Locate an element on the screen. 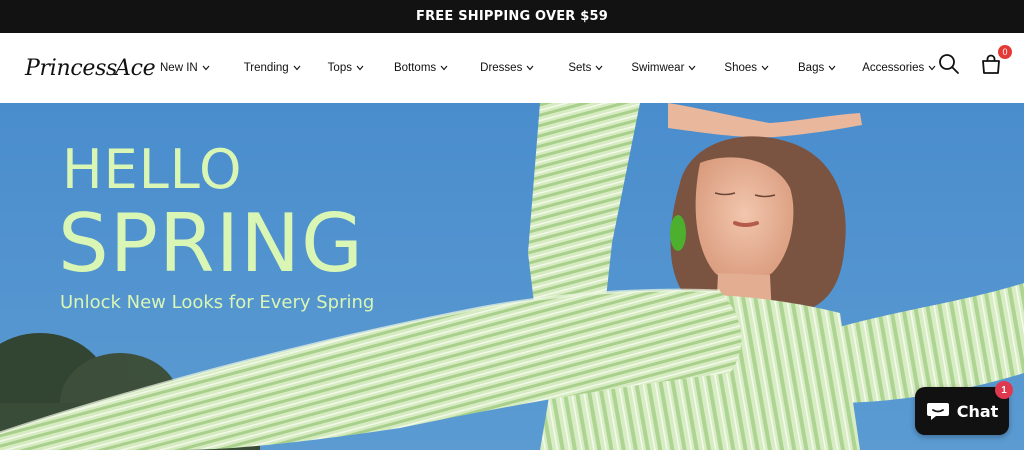 The height and width of the screenshot is (450, 1024). nav-item-accessories: Accessories is located at coordinates (899, 68).